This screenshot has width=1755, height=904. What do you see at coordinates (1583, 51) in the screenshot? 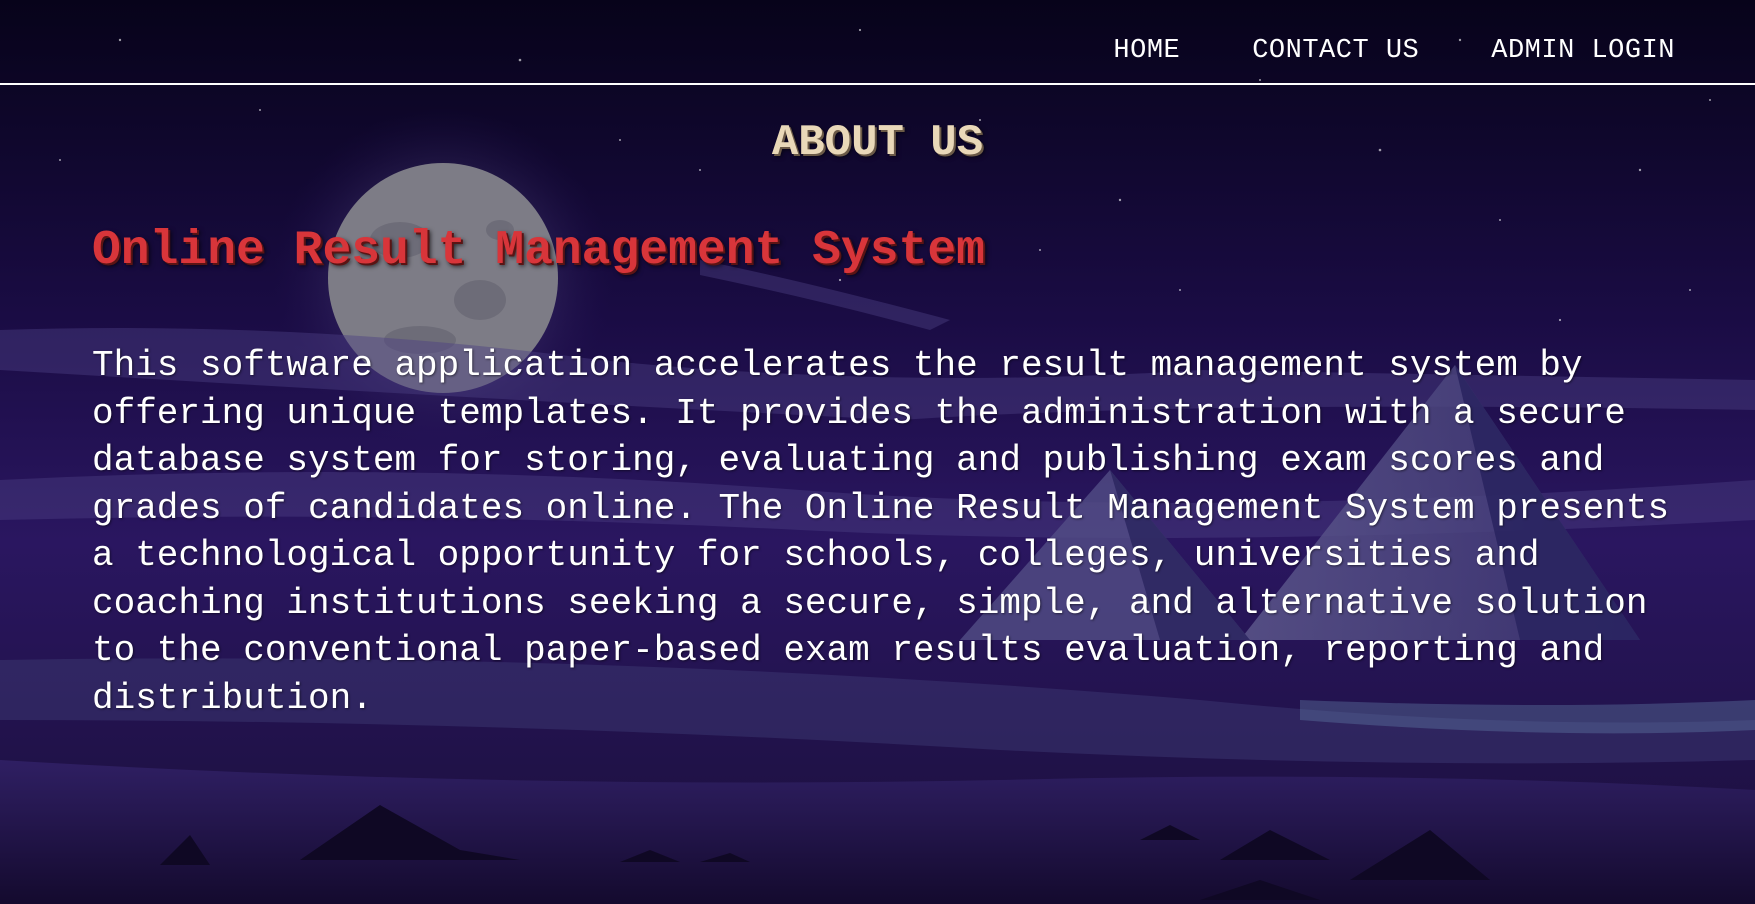
I see `nav-admin-login-link: ADMIN LOGIN` at bounding box center [1583, 51].